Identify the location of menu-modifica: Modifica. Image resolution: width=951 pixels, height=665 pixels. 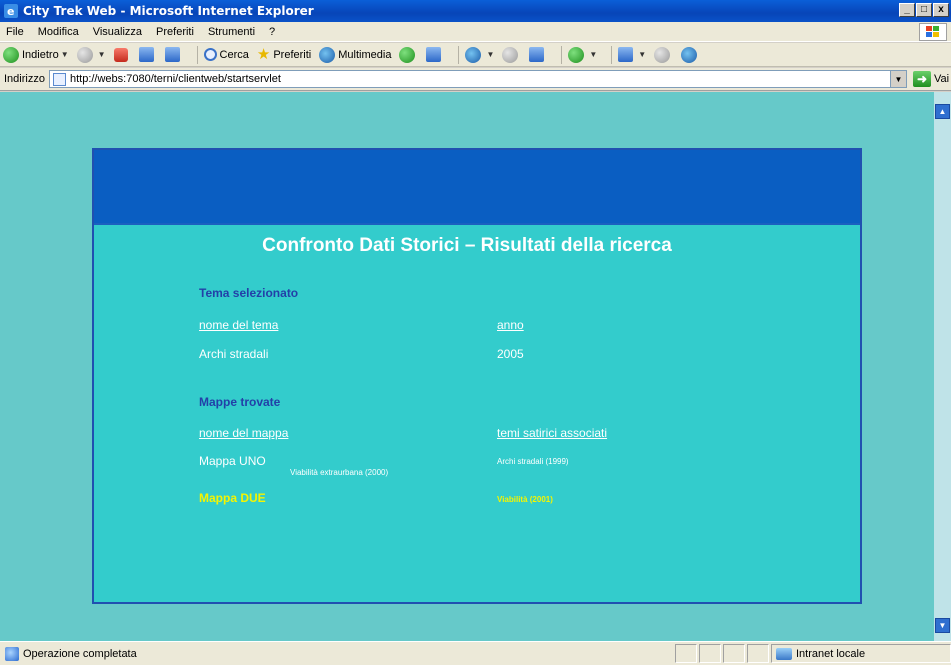
(58, 32).